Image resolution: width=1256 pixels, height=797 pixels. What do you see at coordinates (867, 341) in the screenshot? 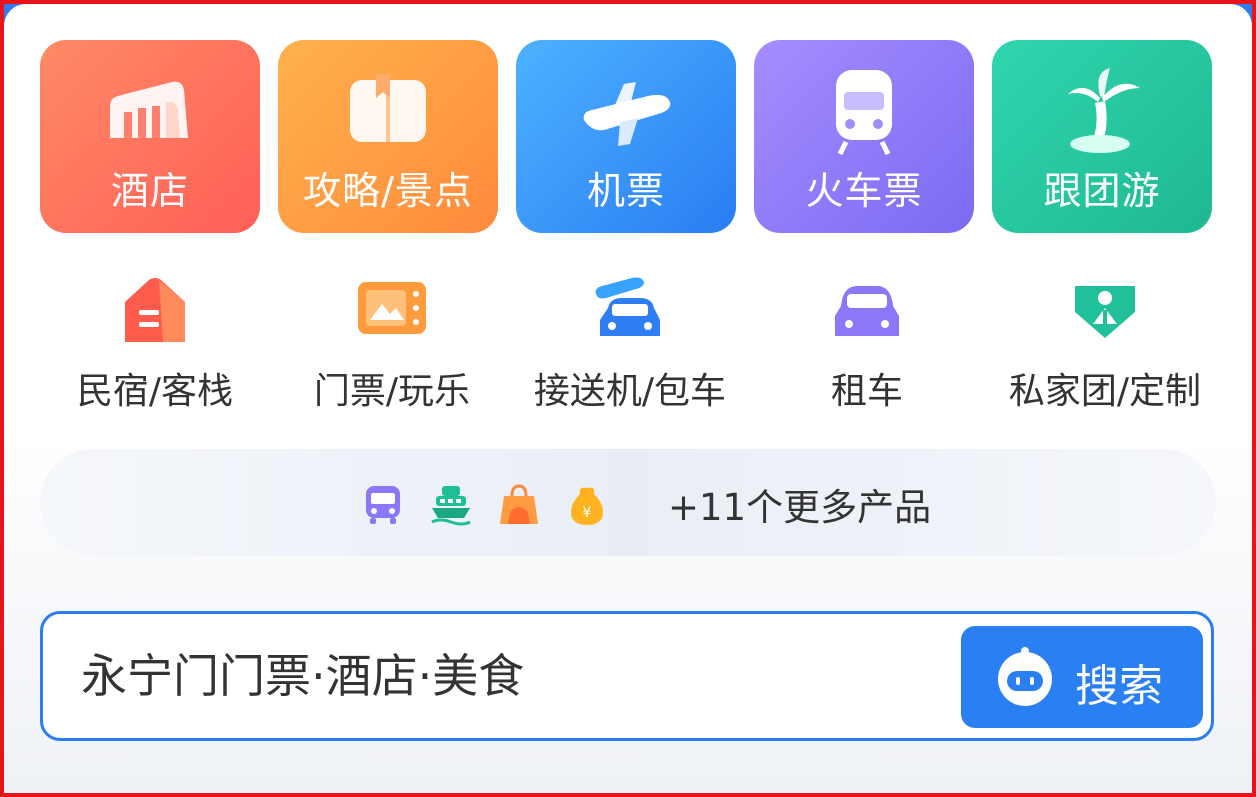
I see `service-car-rental: 租车` at bounding box center [867, 341].